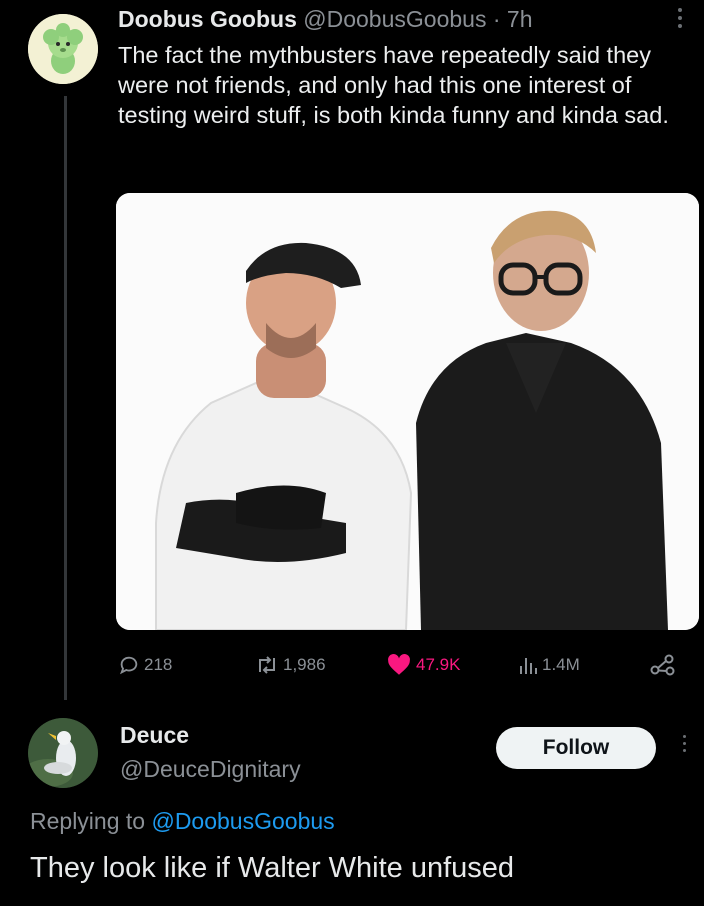 The width and height of the screenshot is (704, 906). I want to click on author-avatar, so click(63, 49).